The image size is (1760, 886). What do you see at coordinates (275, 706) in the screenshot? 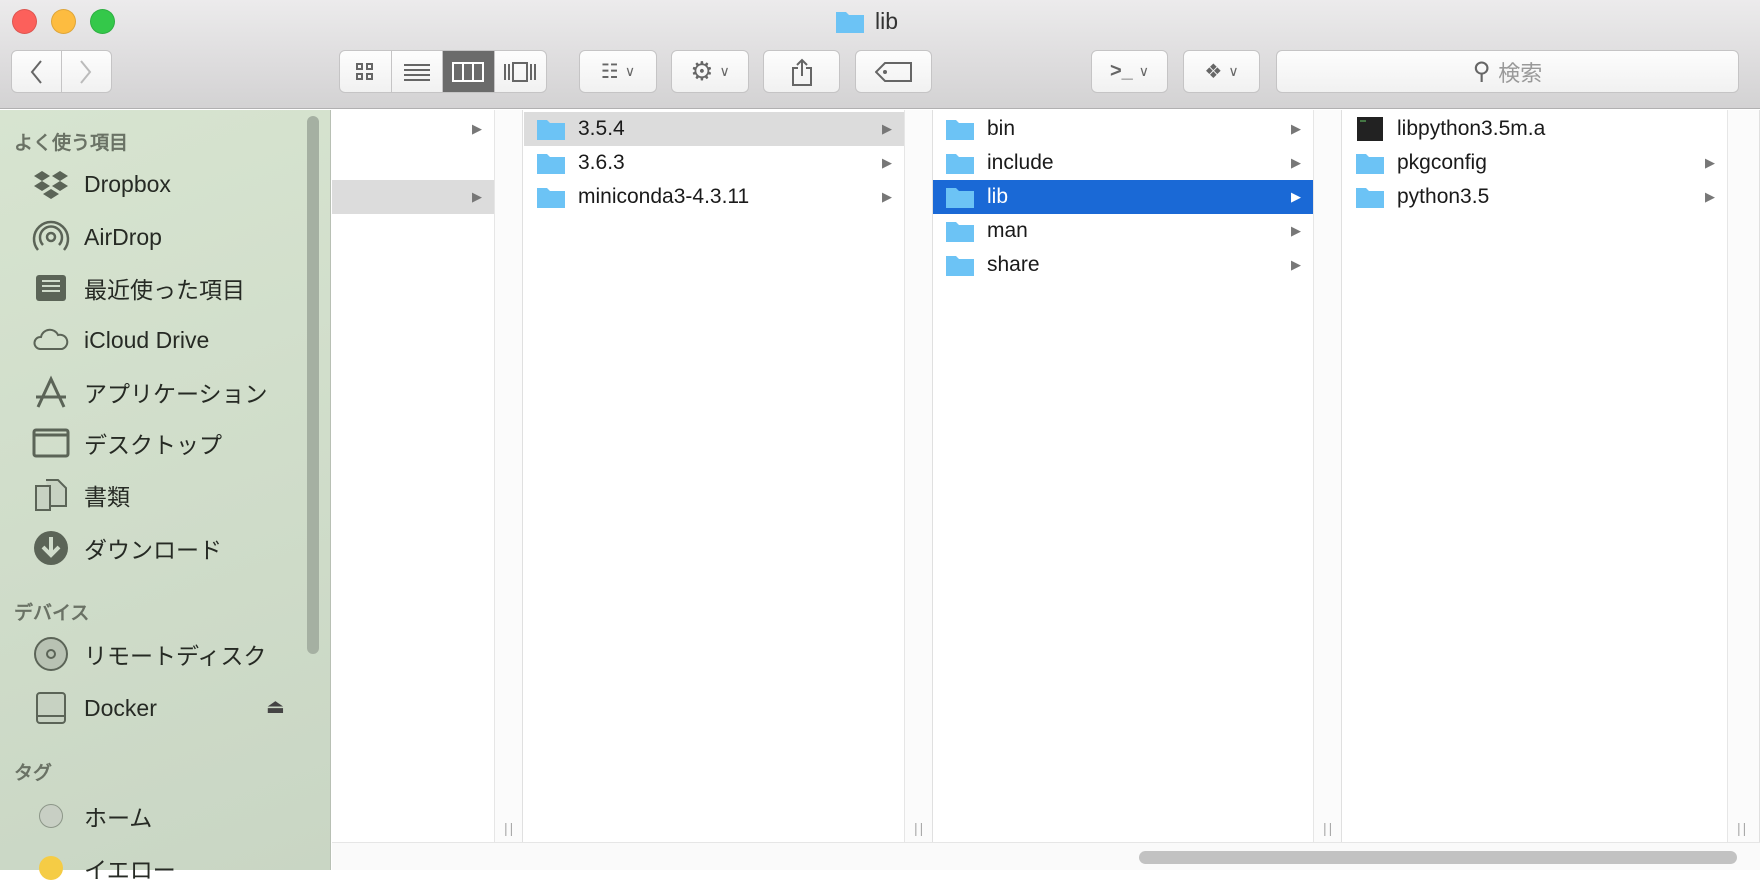
I see `eject-icon: ⏏` at bounding box center [275, 706].